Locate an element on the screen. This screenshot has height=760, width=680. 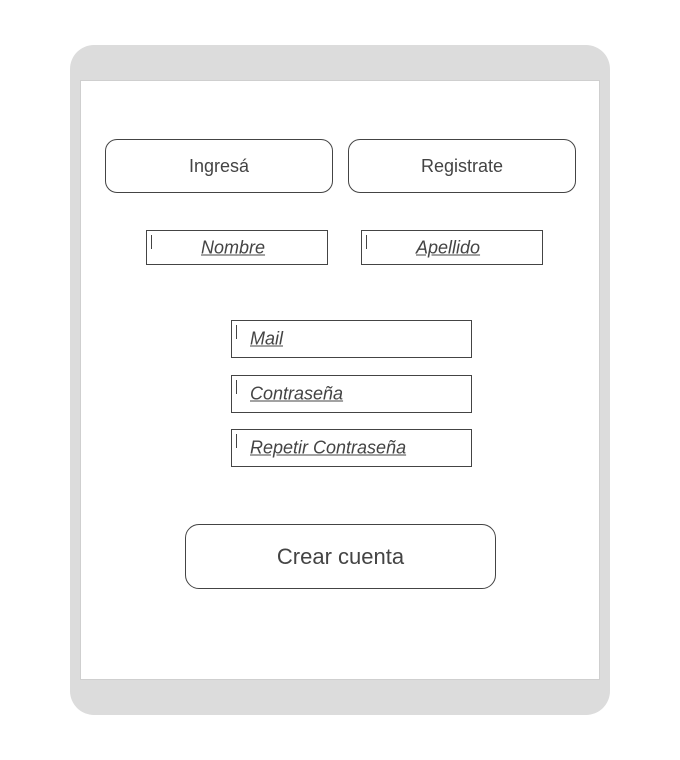
nombre-field: Nombre is located at coordinates (237, 247).